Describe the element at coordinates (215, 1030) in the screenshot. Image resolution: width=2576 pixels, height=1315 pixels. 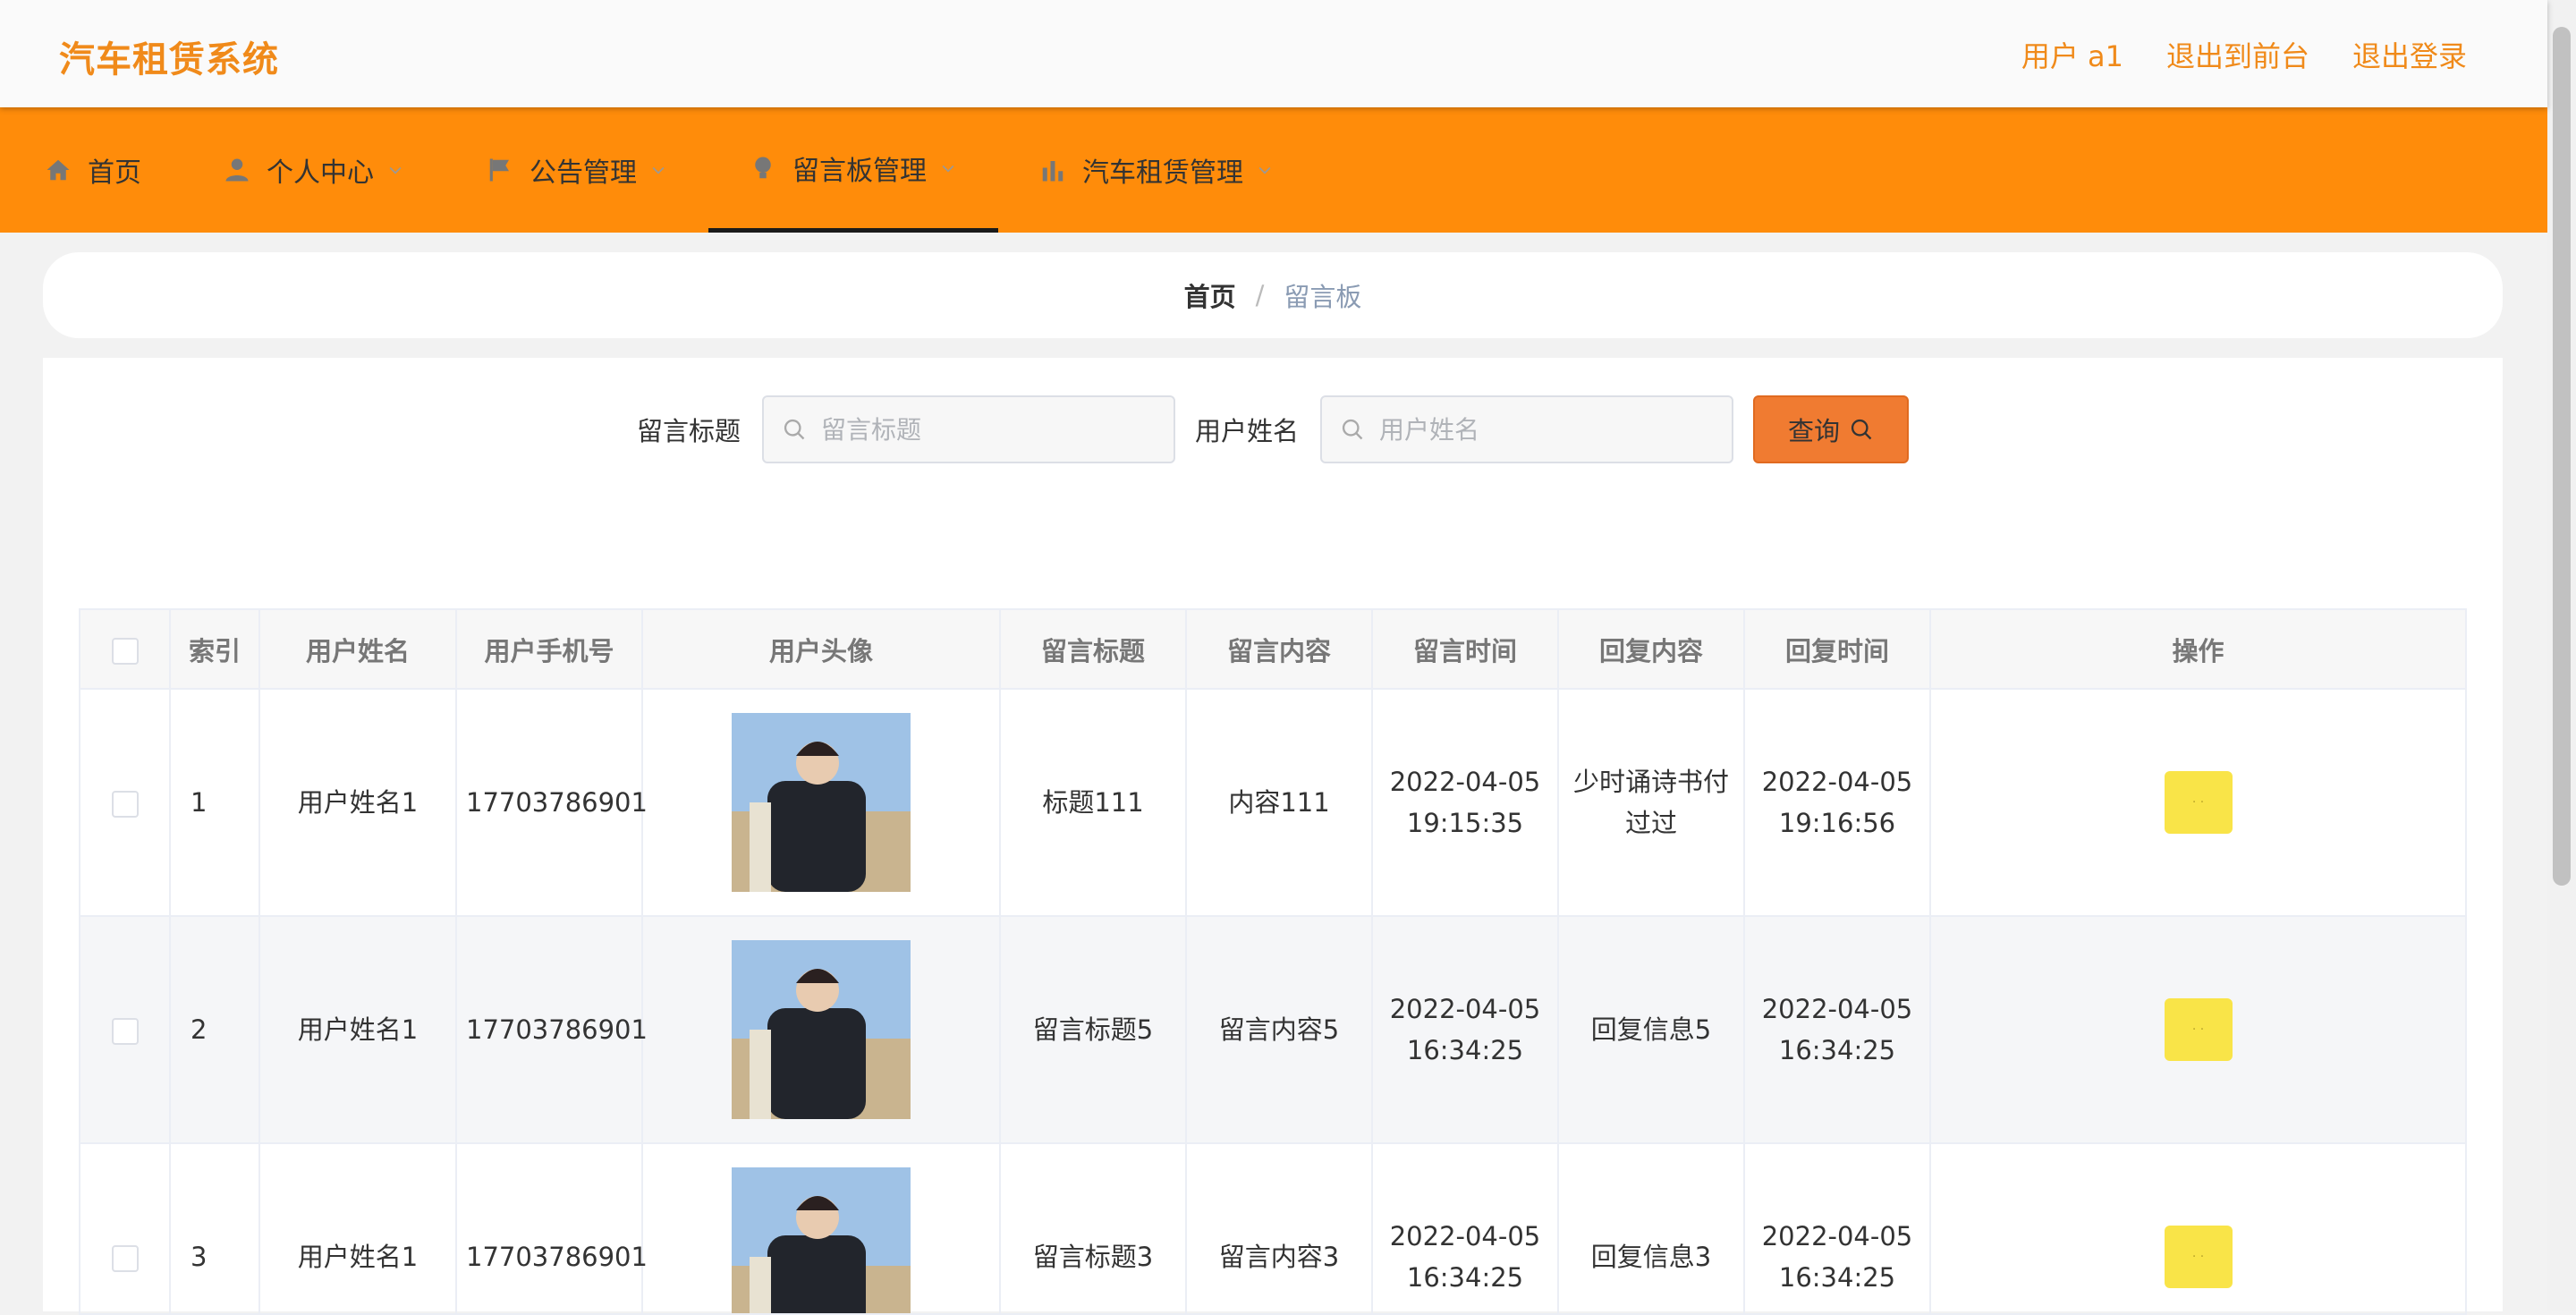
I see `cell-index: 2` at that location.